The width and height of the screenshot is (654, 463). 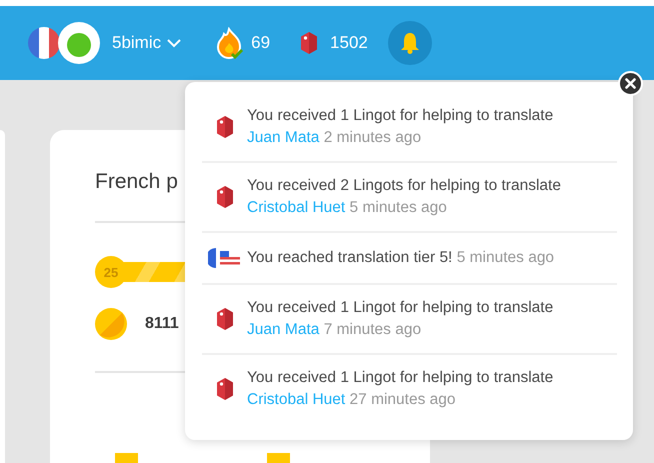 I want to click on username-menu: 5bimic, so click(x=147, y=43).